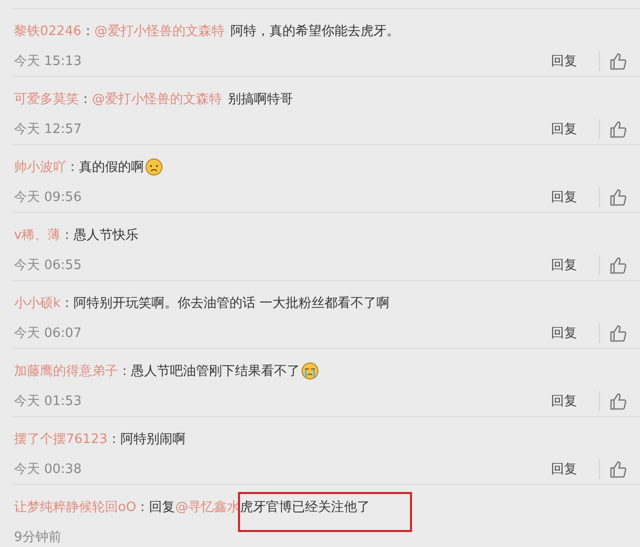  Describe the element at coordinates (46, 99) in the screenshot. I see `username-link: 可爱多莫笑` at that location.